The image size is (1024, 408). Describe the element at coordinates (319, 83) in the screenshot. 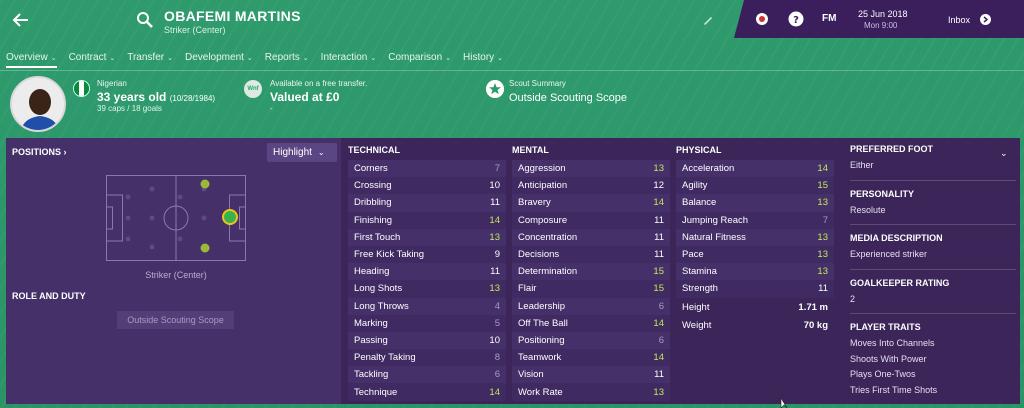

I see `transfer-status: Available on a free transfer.` at that location.